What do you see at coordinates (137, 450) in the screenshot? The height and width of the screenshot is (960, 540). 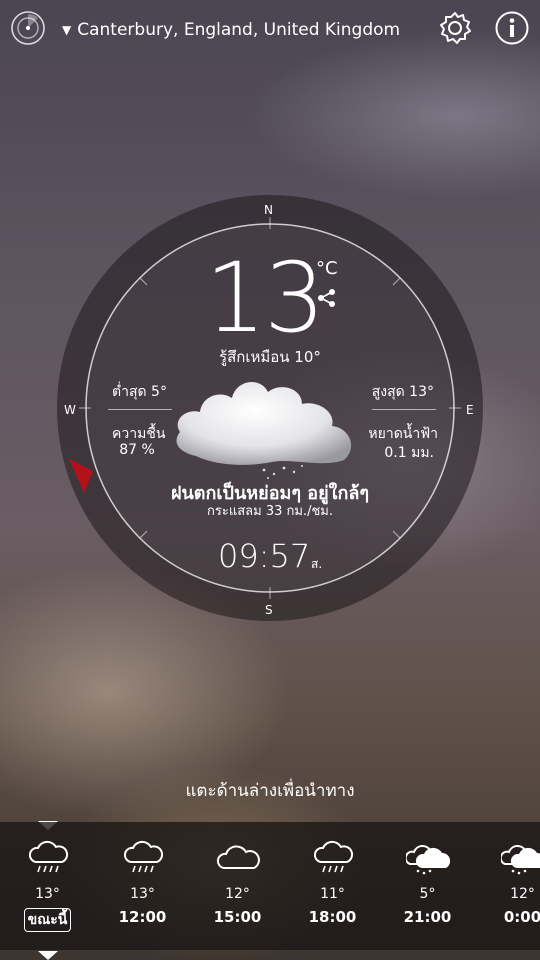 I see `humidity-value: 87 %` at bounding box center [137, 450].